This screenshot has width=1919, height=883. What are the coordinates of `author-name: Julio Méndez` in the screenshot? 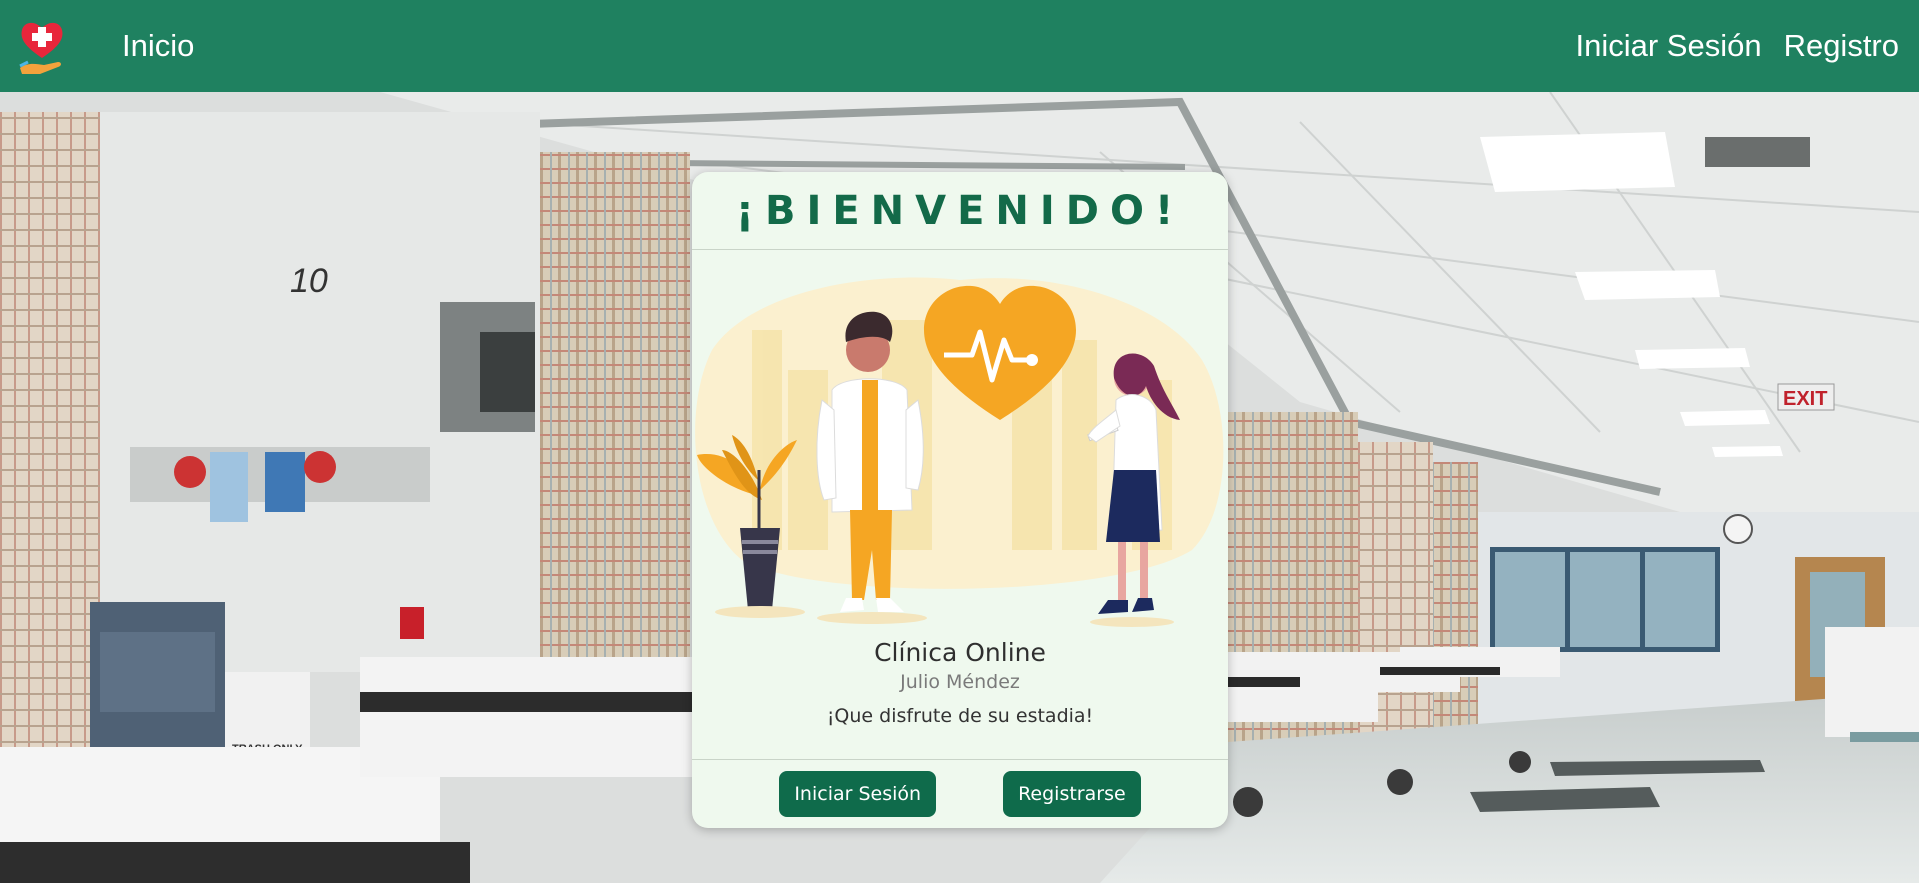 It's located at (960, 682).